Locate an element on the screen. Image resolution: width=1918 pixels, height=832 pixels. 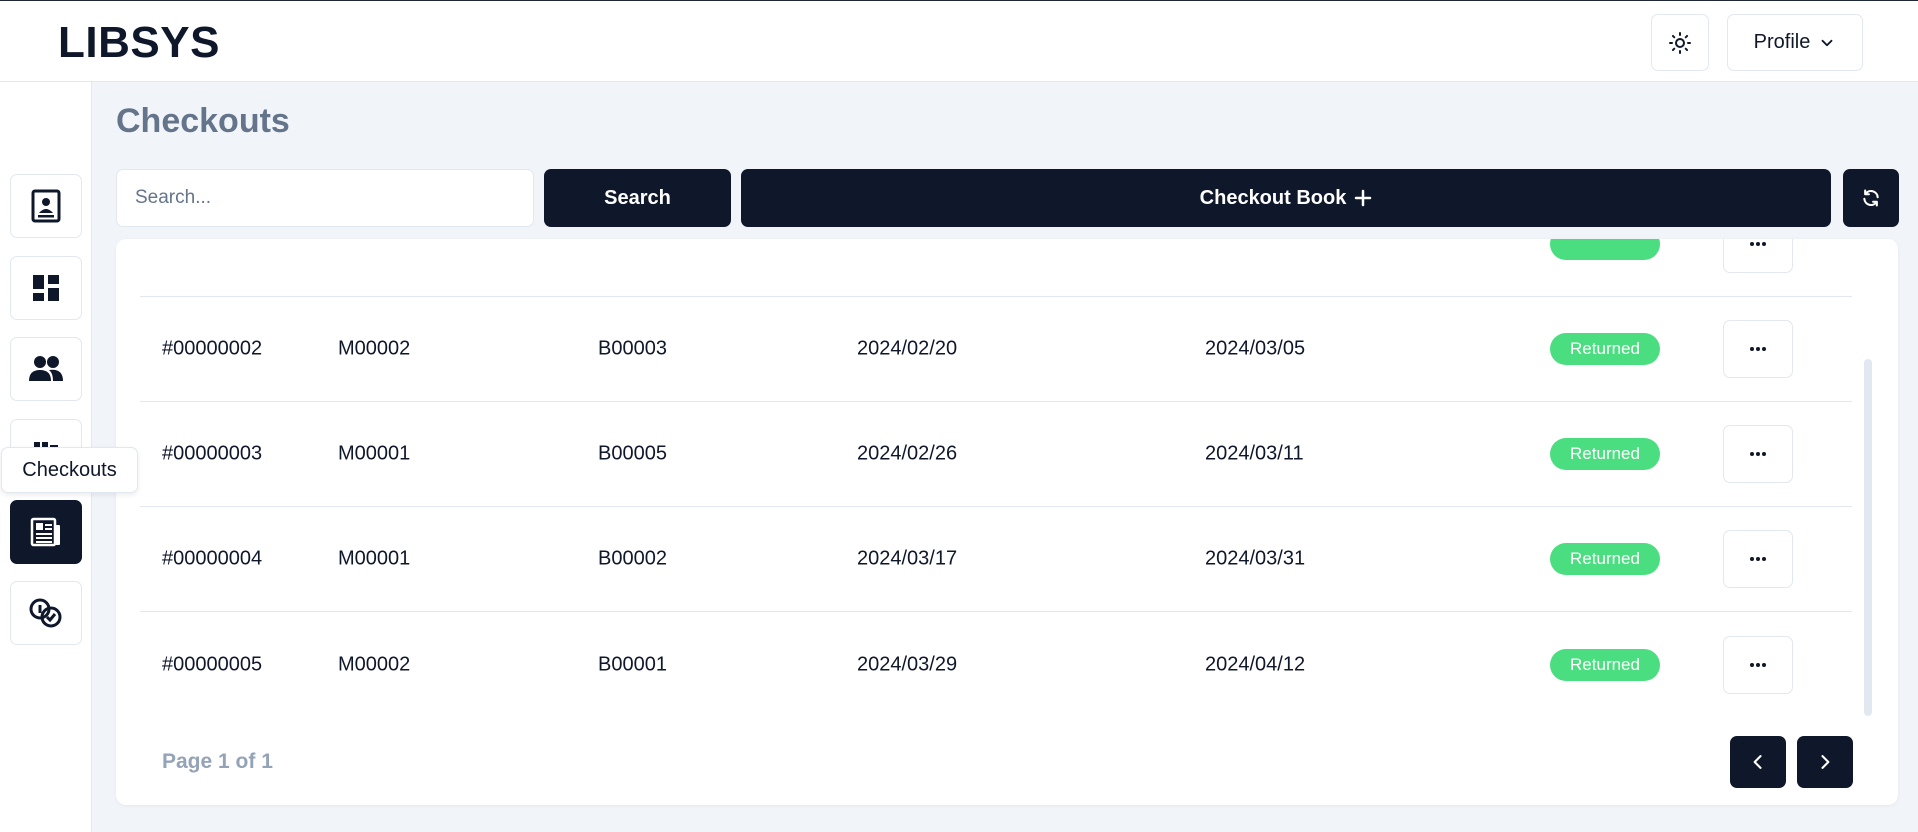
checkout-id: #00000003 is located at coordinates (212, 453).